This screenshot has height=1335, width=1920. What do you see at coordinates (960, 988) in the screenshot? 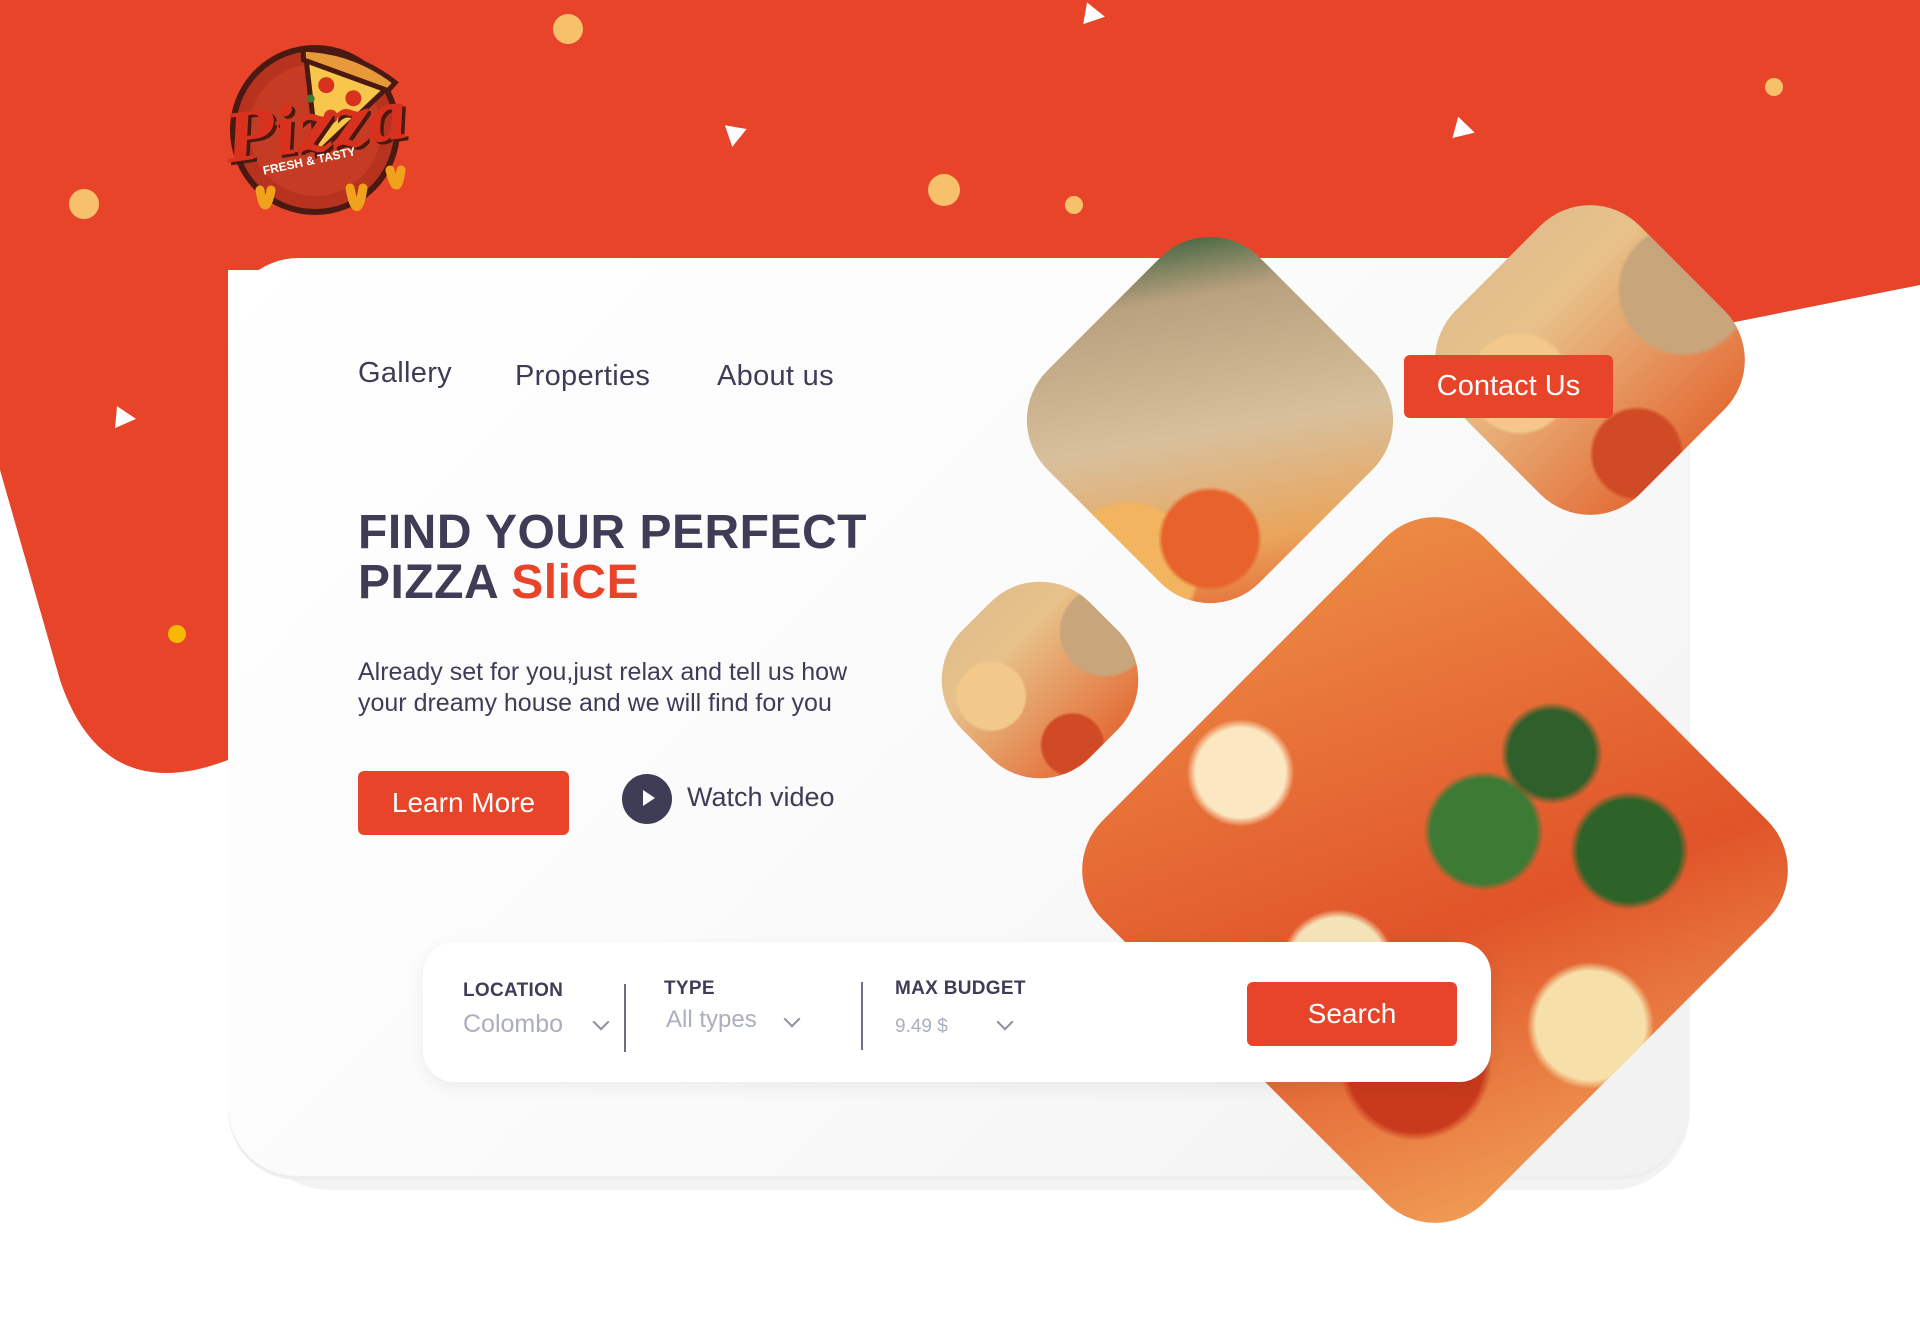
I see `max-budget-label: MAX BUDGET` at bounding box center [960, 988].